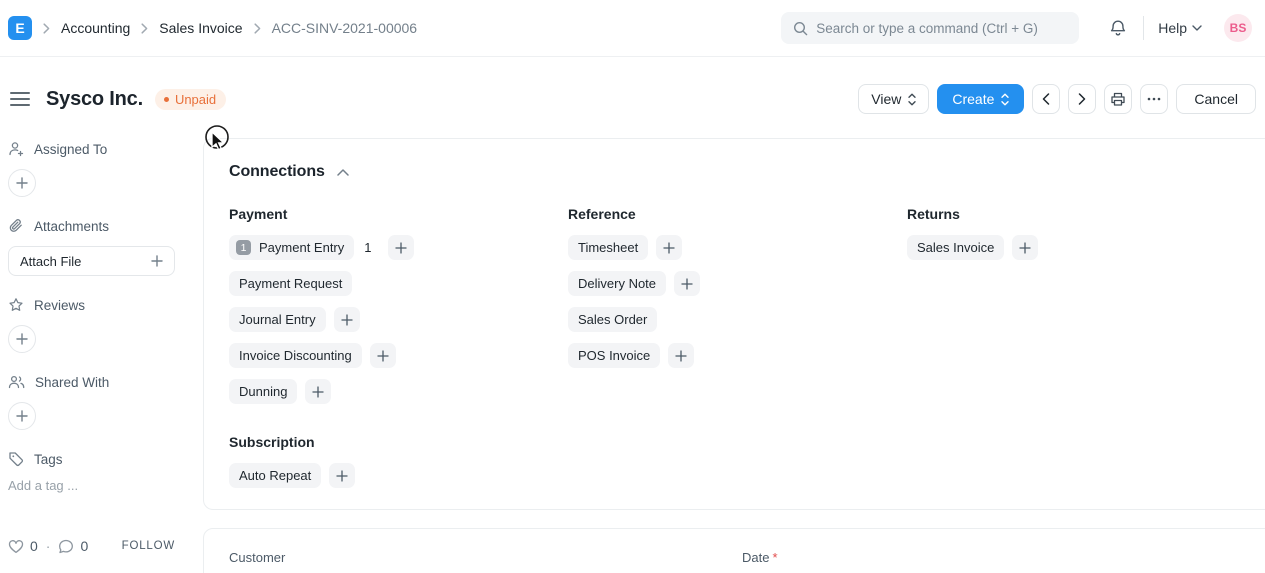 This screenshot has height=573, width=1265. What do you see at coordinates (1216, 99) in the screenshot?
I see `cancel-button: Cancel` at bounding box center [1216, 99].